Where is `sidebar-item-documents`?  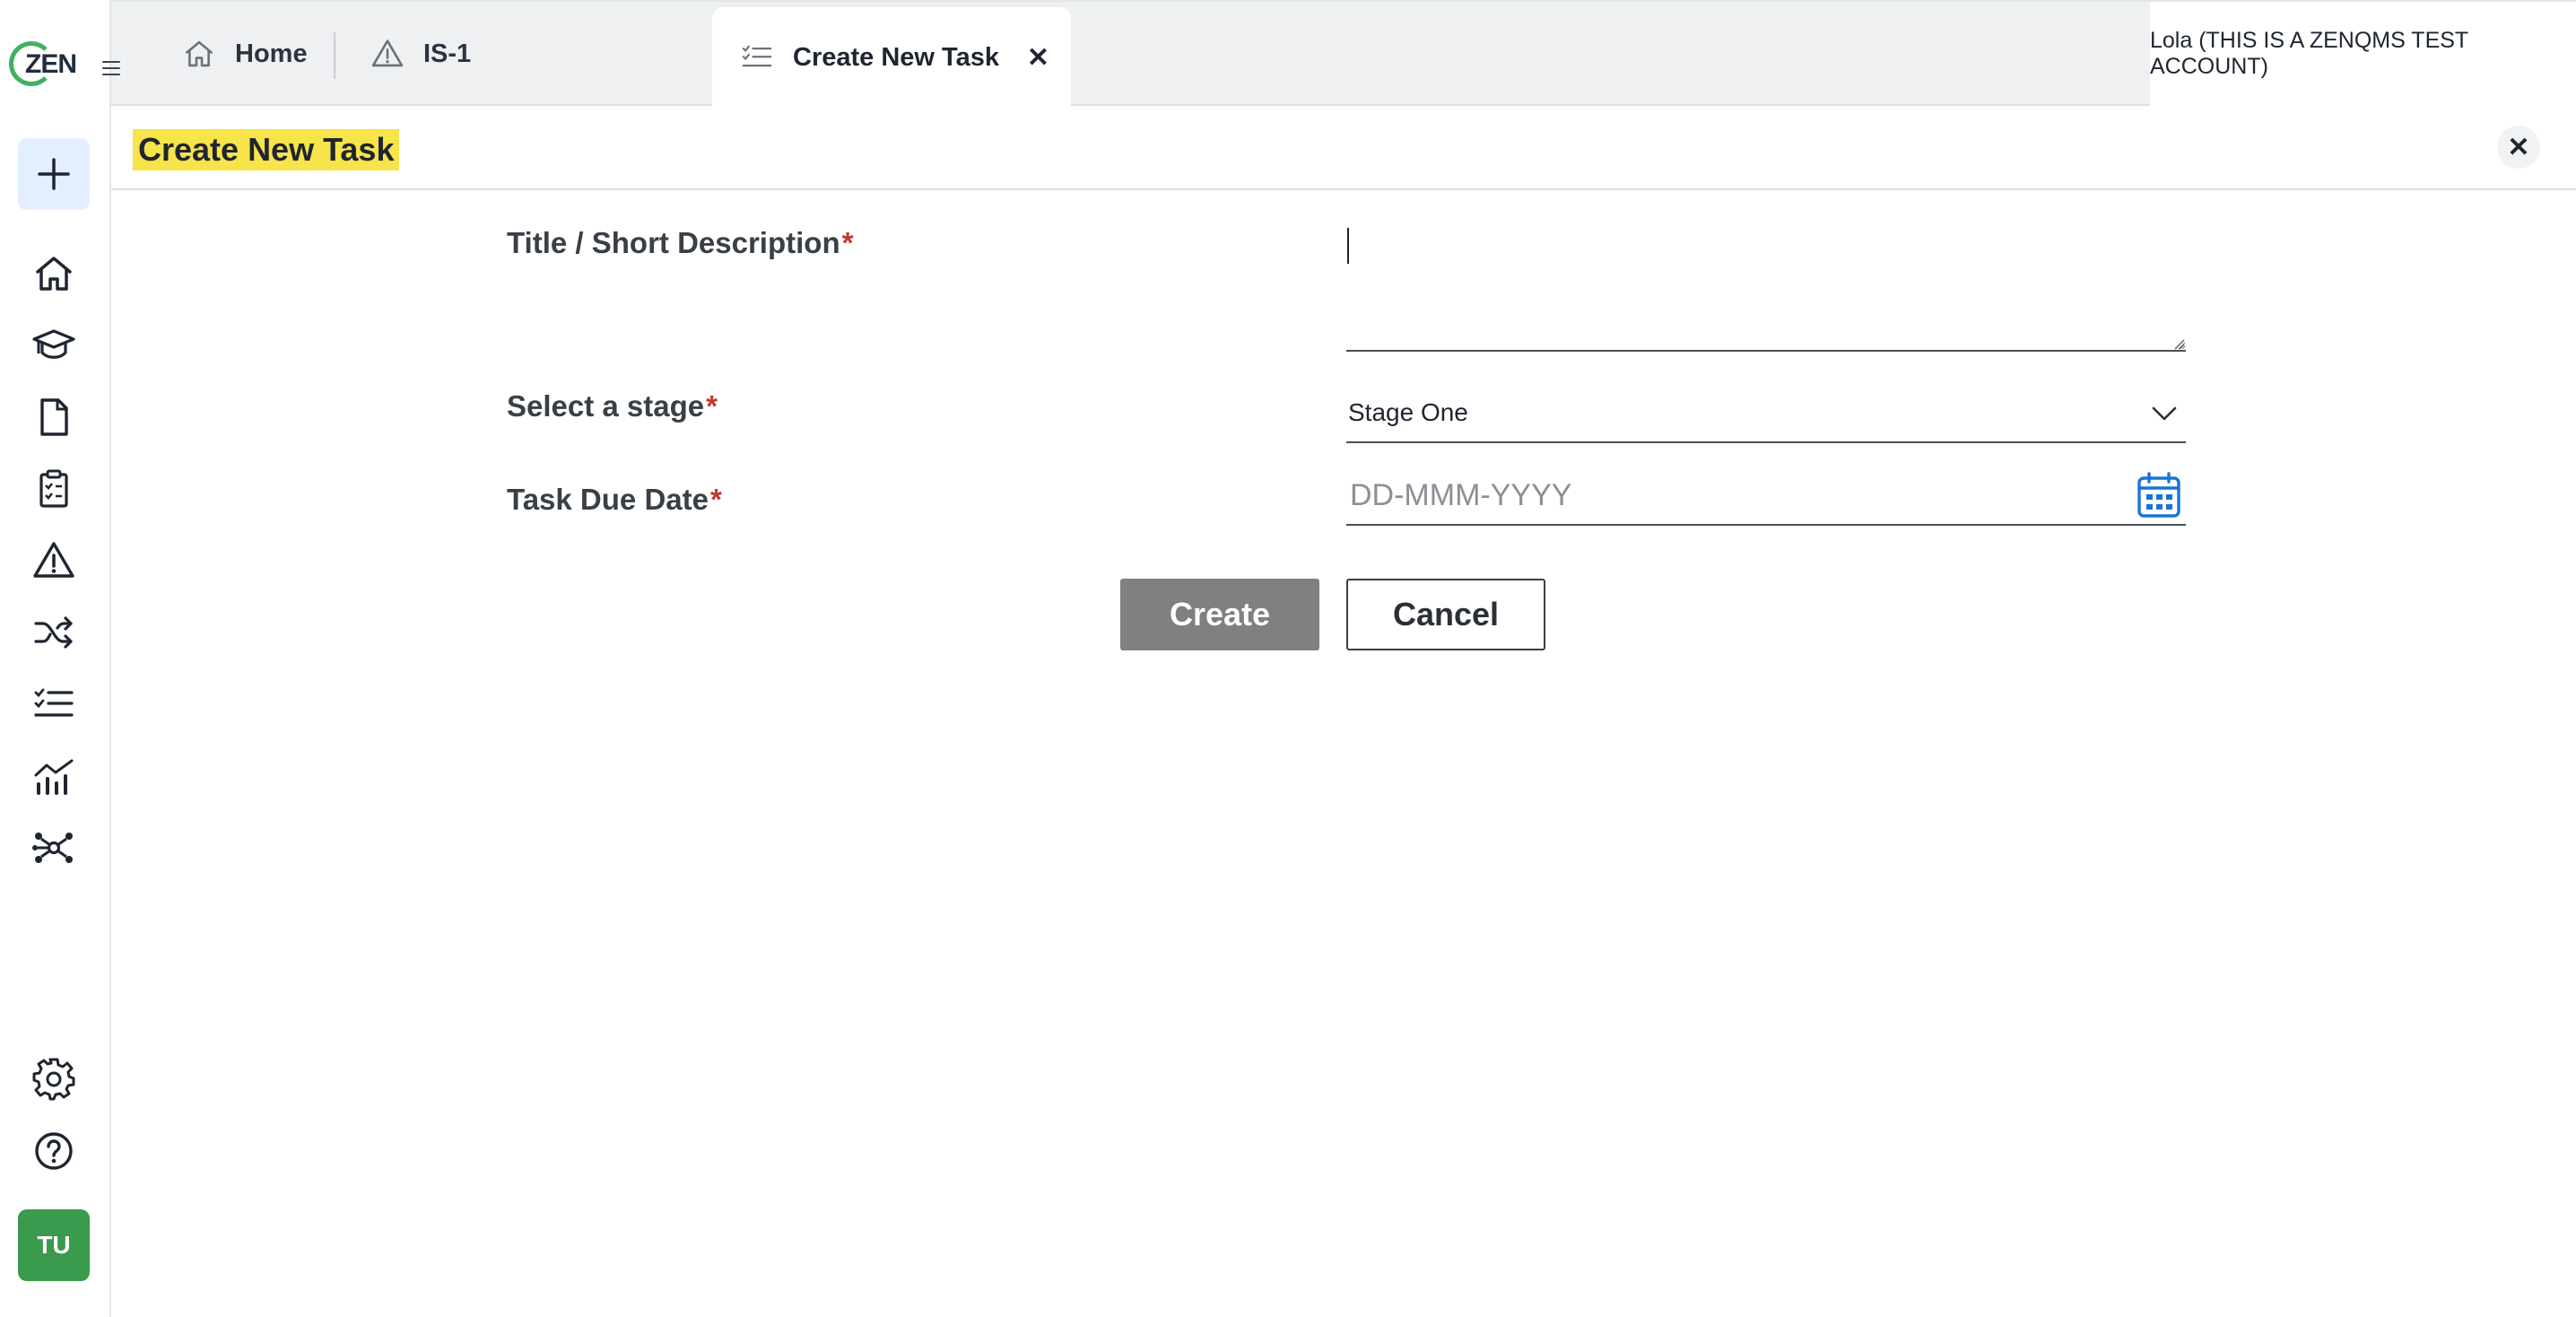 sidebar-item-documents is located at coordinates (54, 417).